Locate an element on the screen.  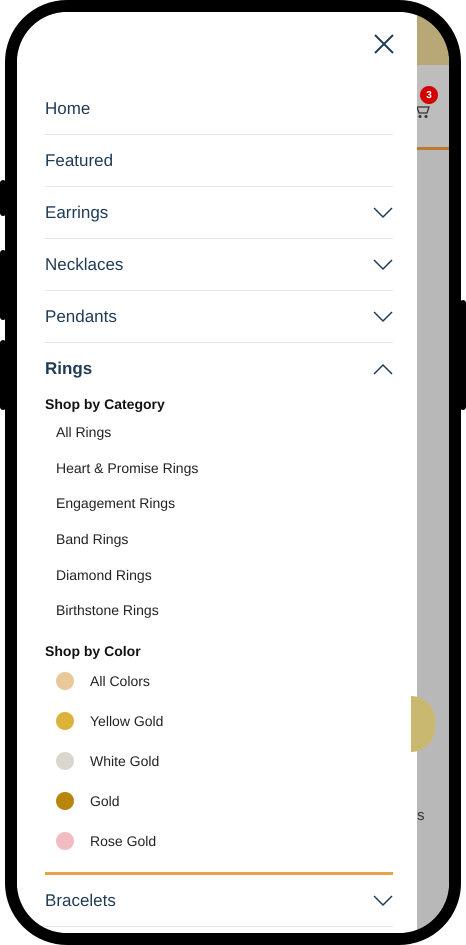
color-link: Gold is located at coordinates (105, 801).